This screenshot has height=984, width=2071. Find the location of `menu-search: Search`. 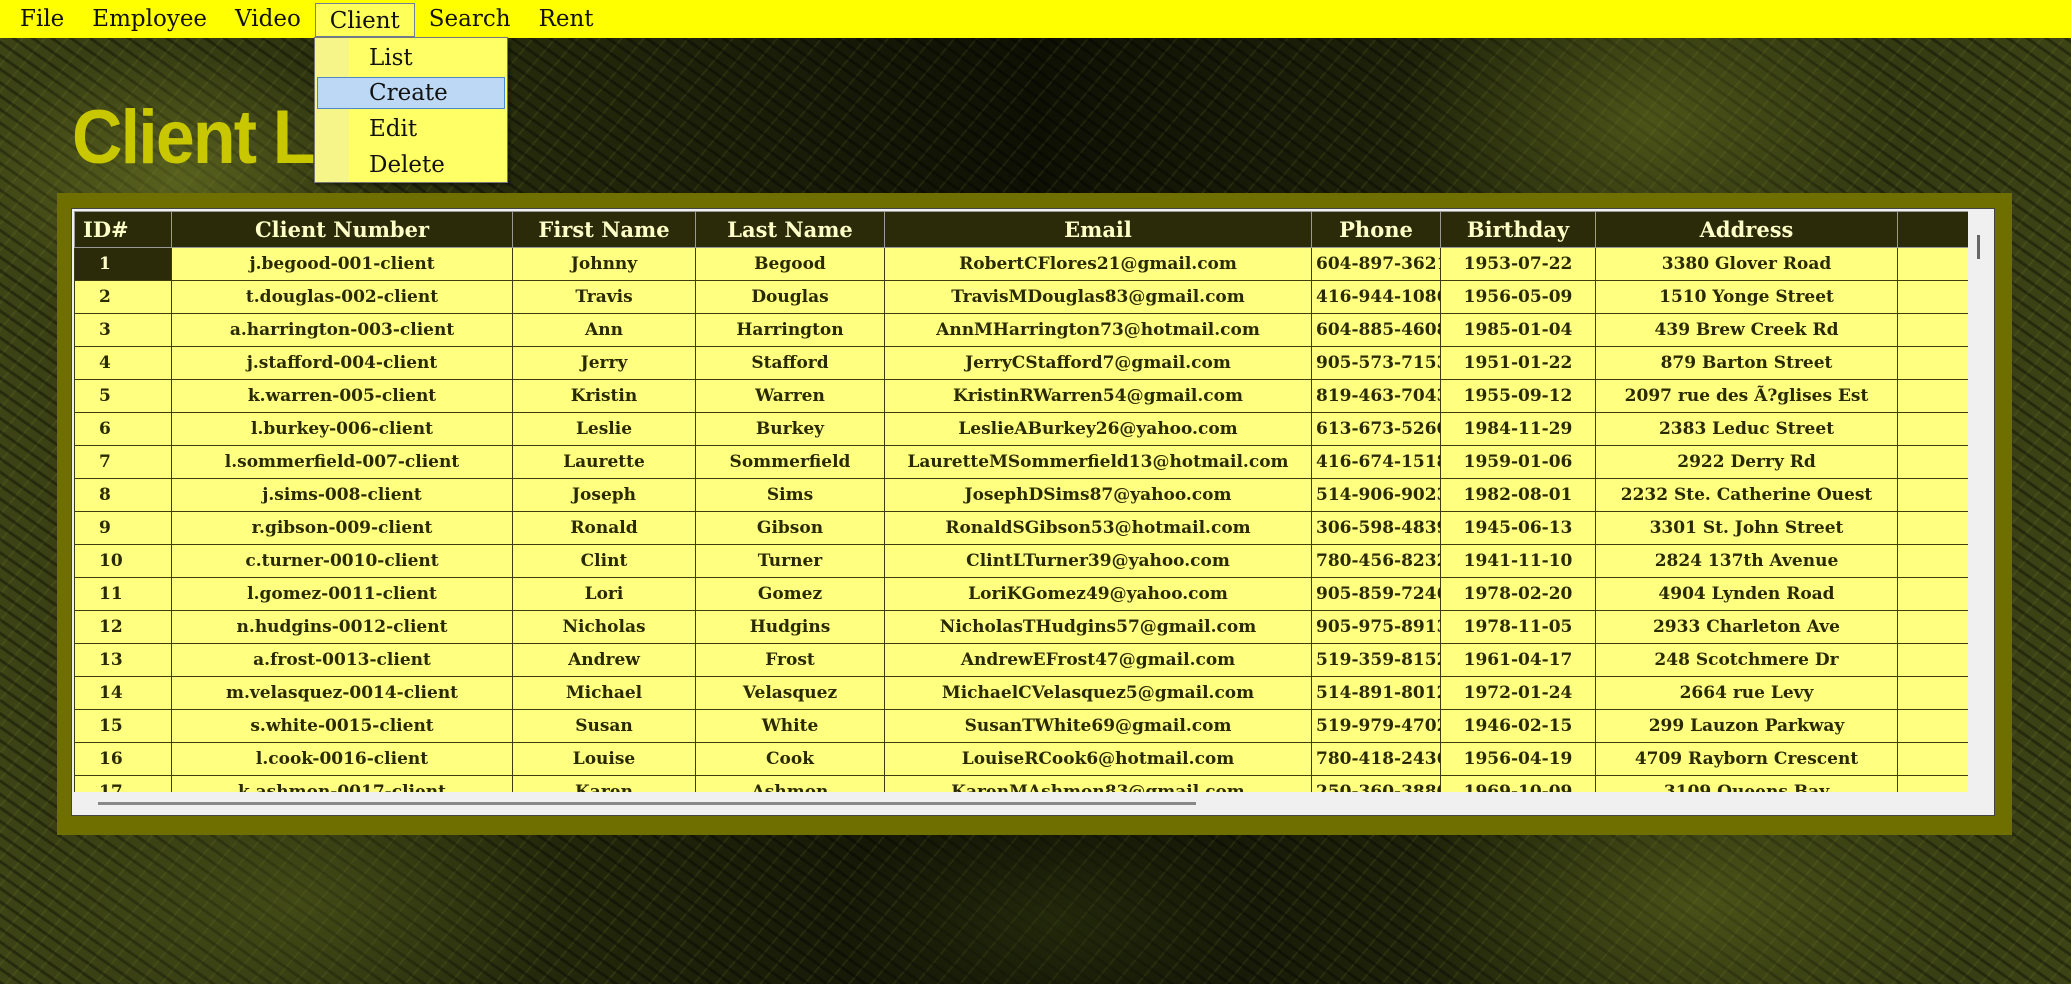

menu-search: Search is located at coordinates (470, 19).